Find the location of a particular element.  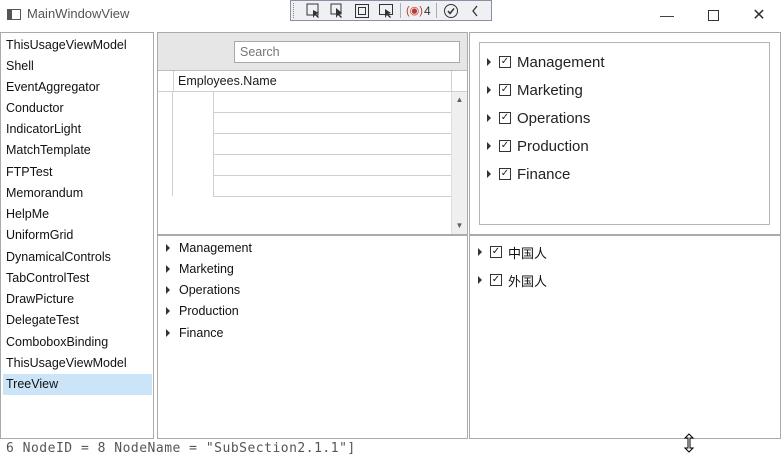

tree-item: Operations is located at coordinates (203, 290).